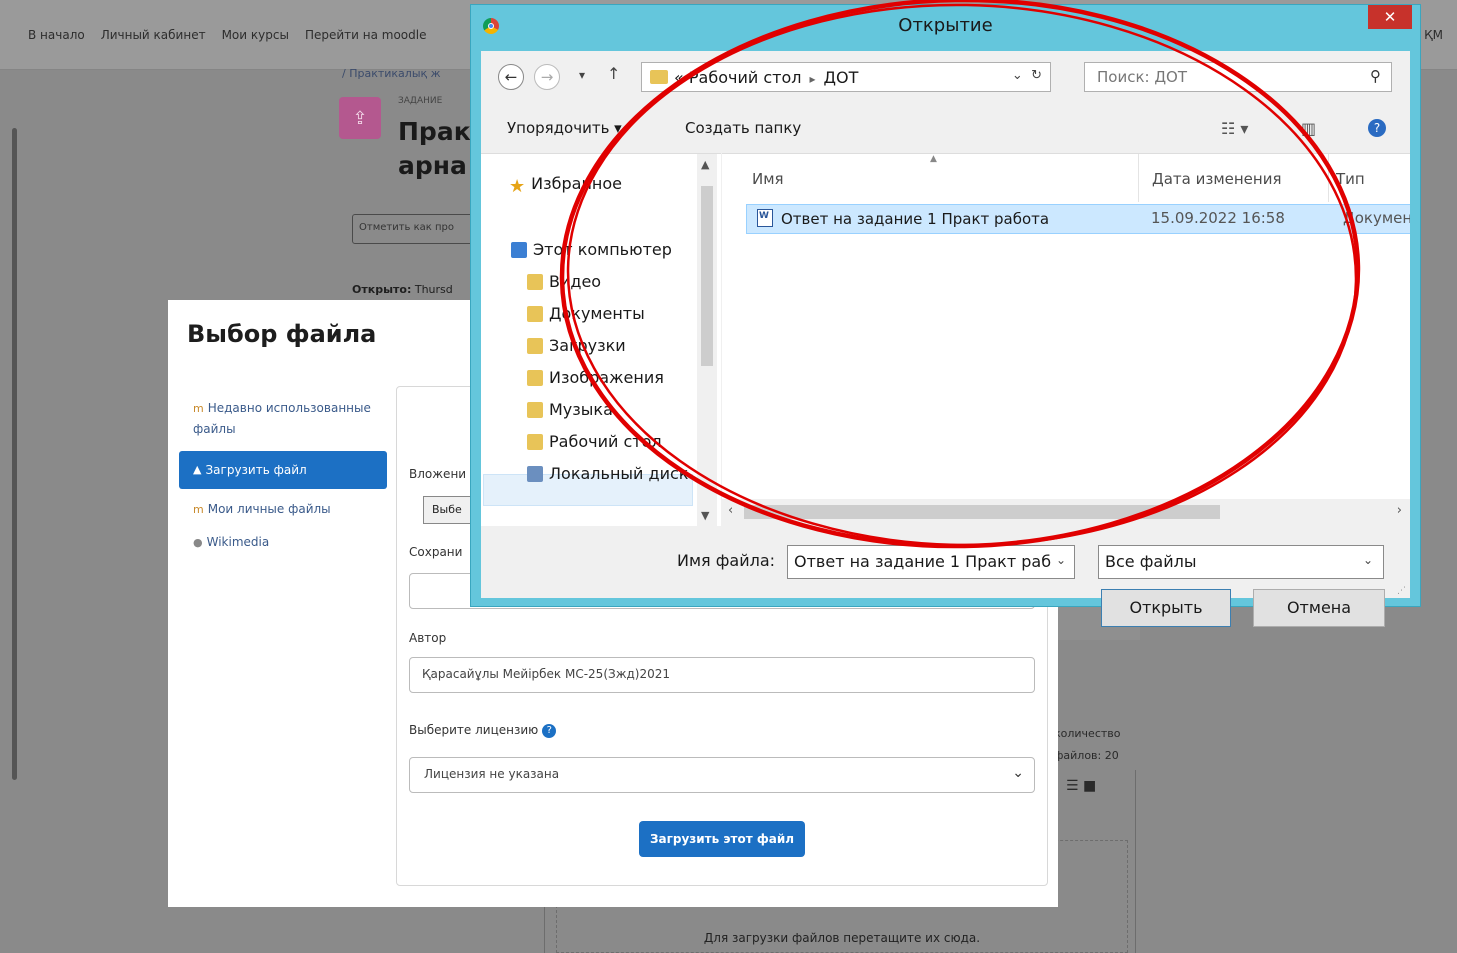  I want to click on tree-item-pictures: Изображения, so click(595, 377).